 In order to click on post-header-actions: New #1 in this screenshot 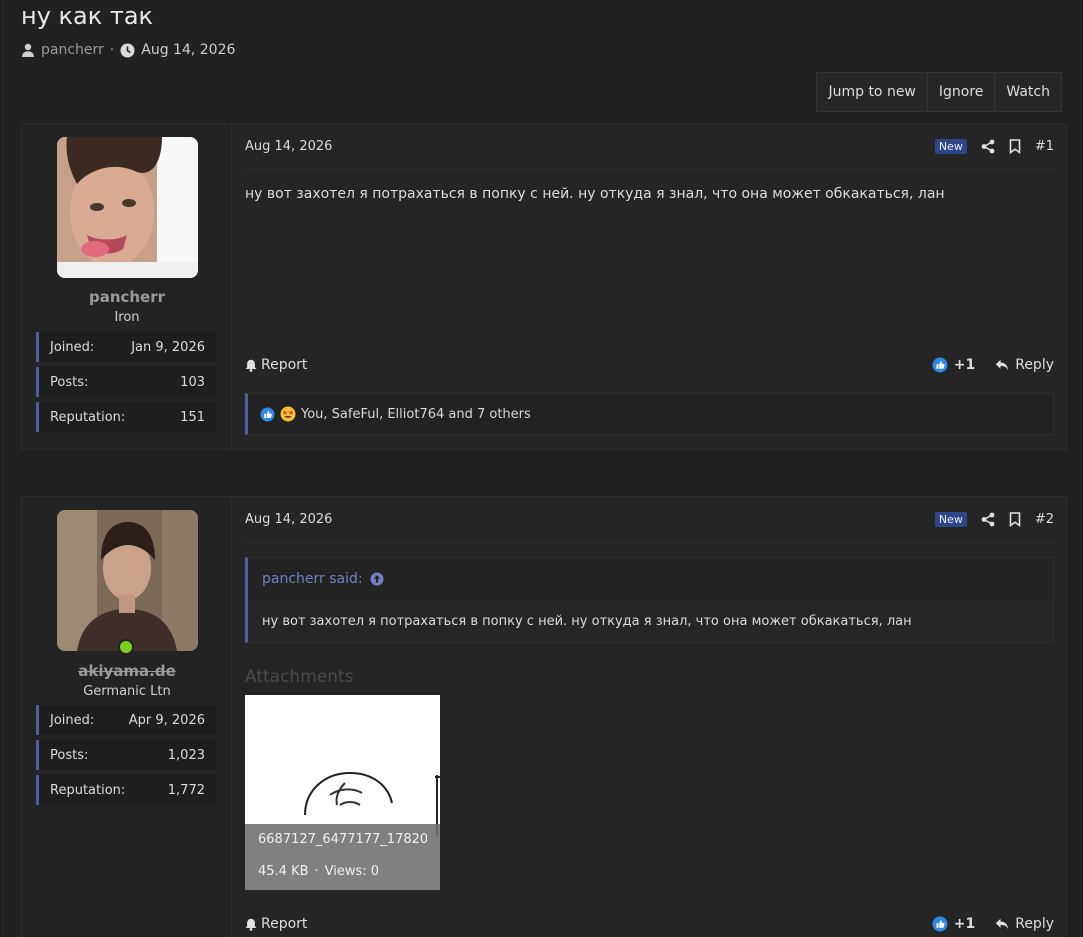, I will do `click(994, 146)`.